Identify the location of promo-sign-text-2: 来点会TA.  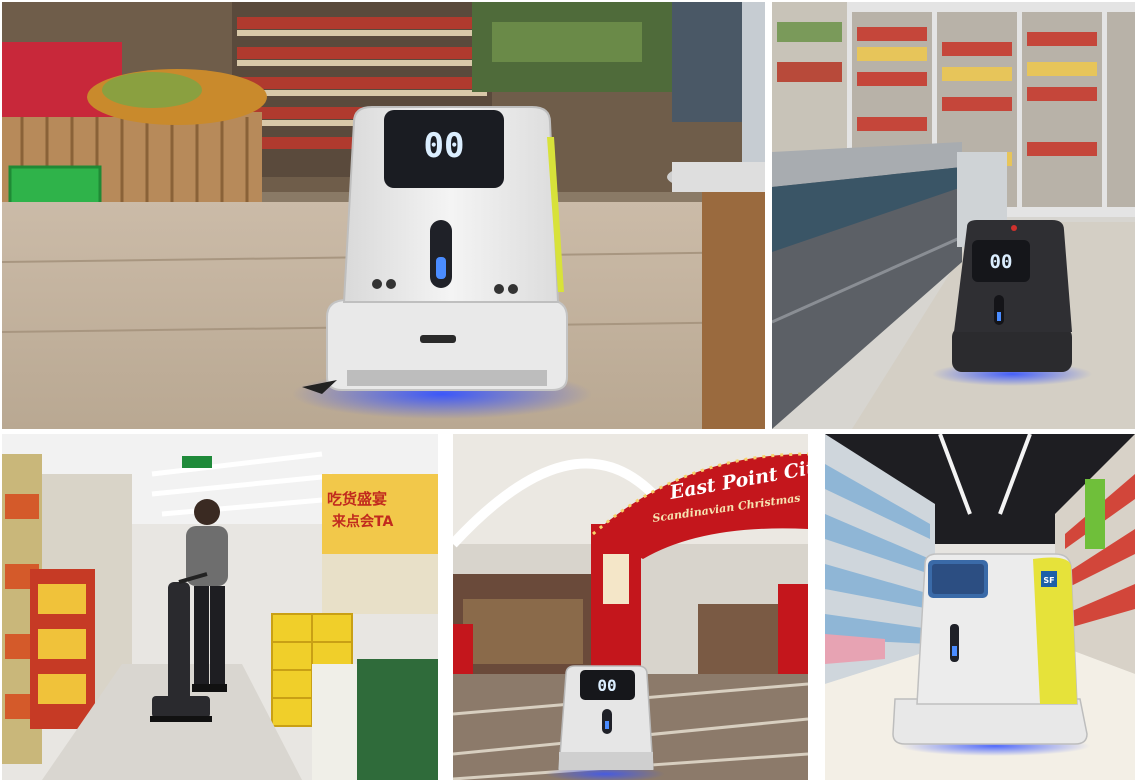
(362, 521).